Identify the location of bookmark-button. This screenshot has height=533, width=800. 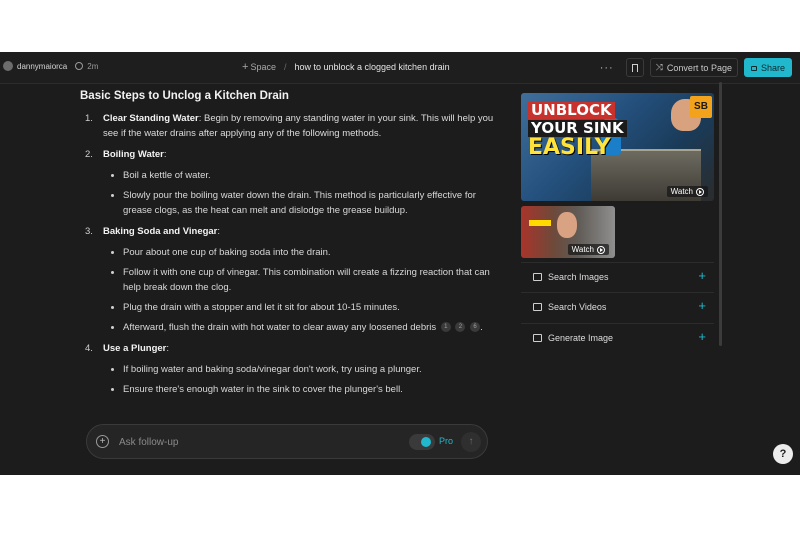
(634, 67).